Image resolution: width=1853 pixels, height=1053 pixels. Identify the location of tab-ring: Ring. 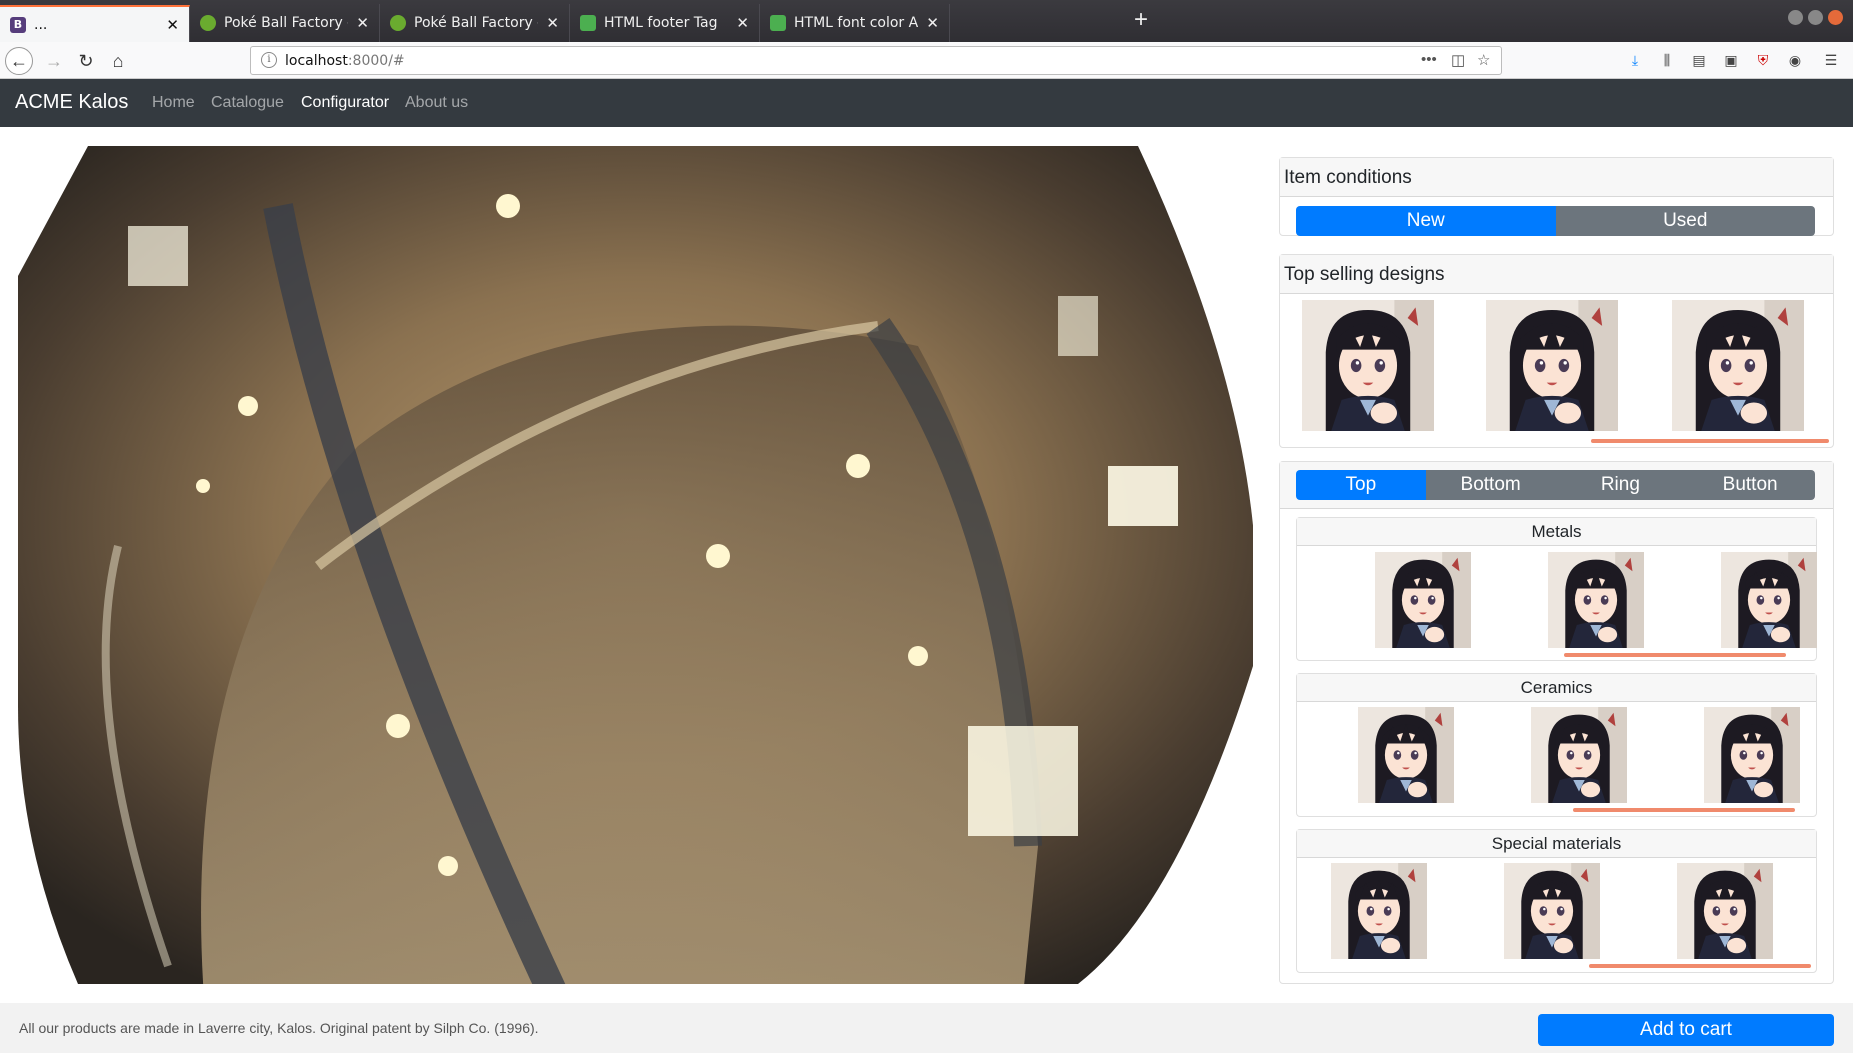
(1620, 485).